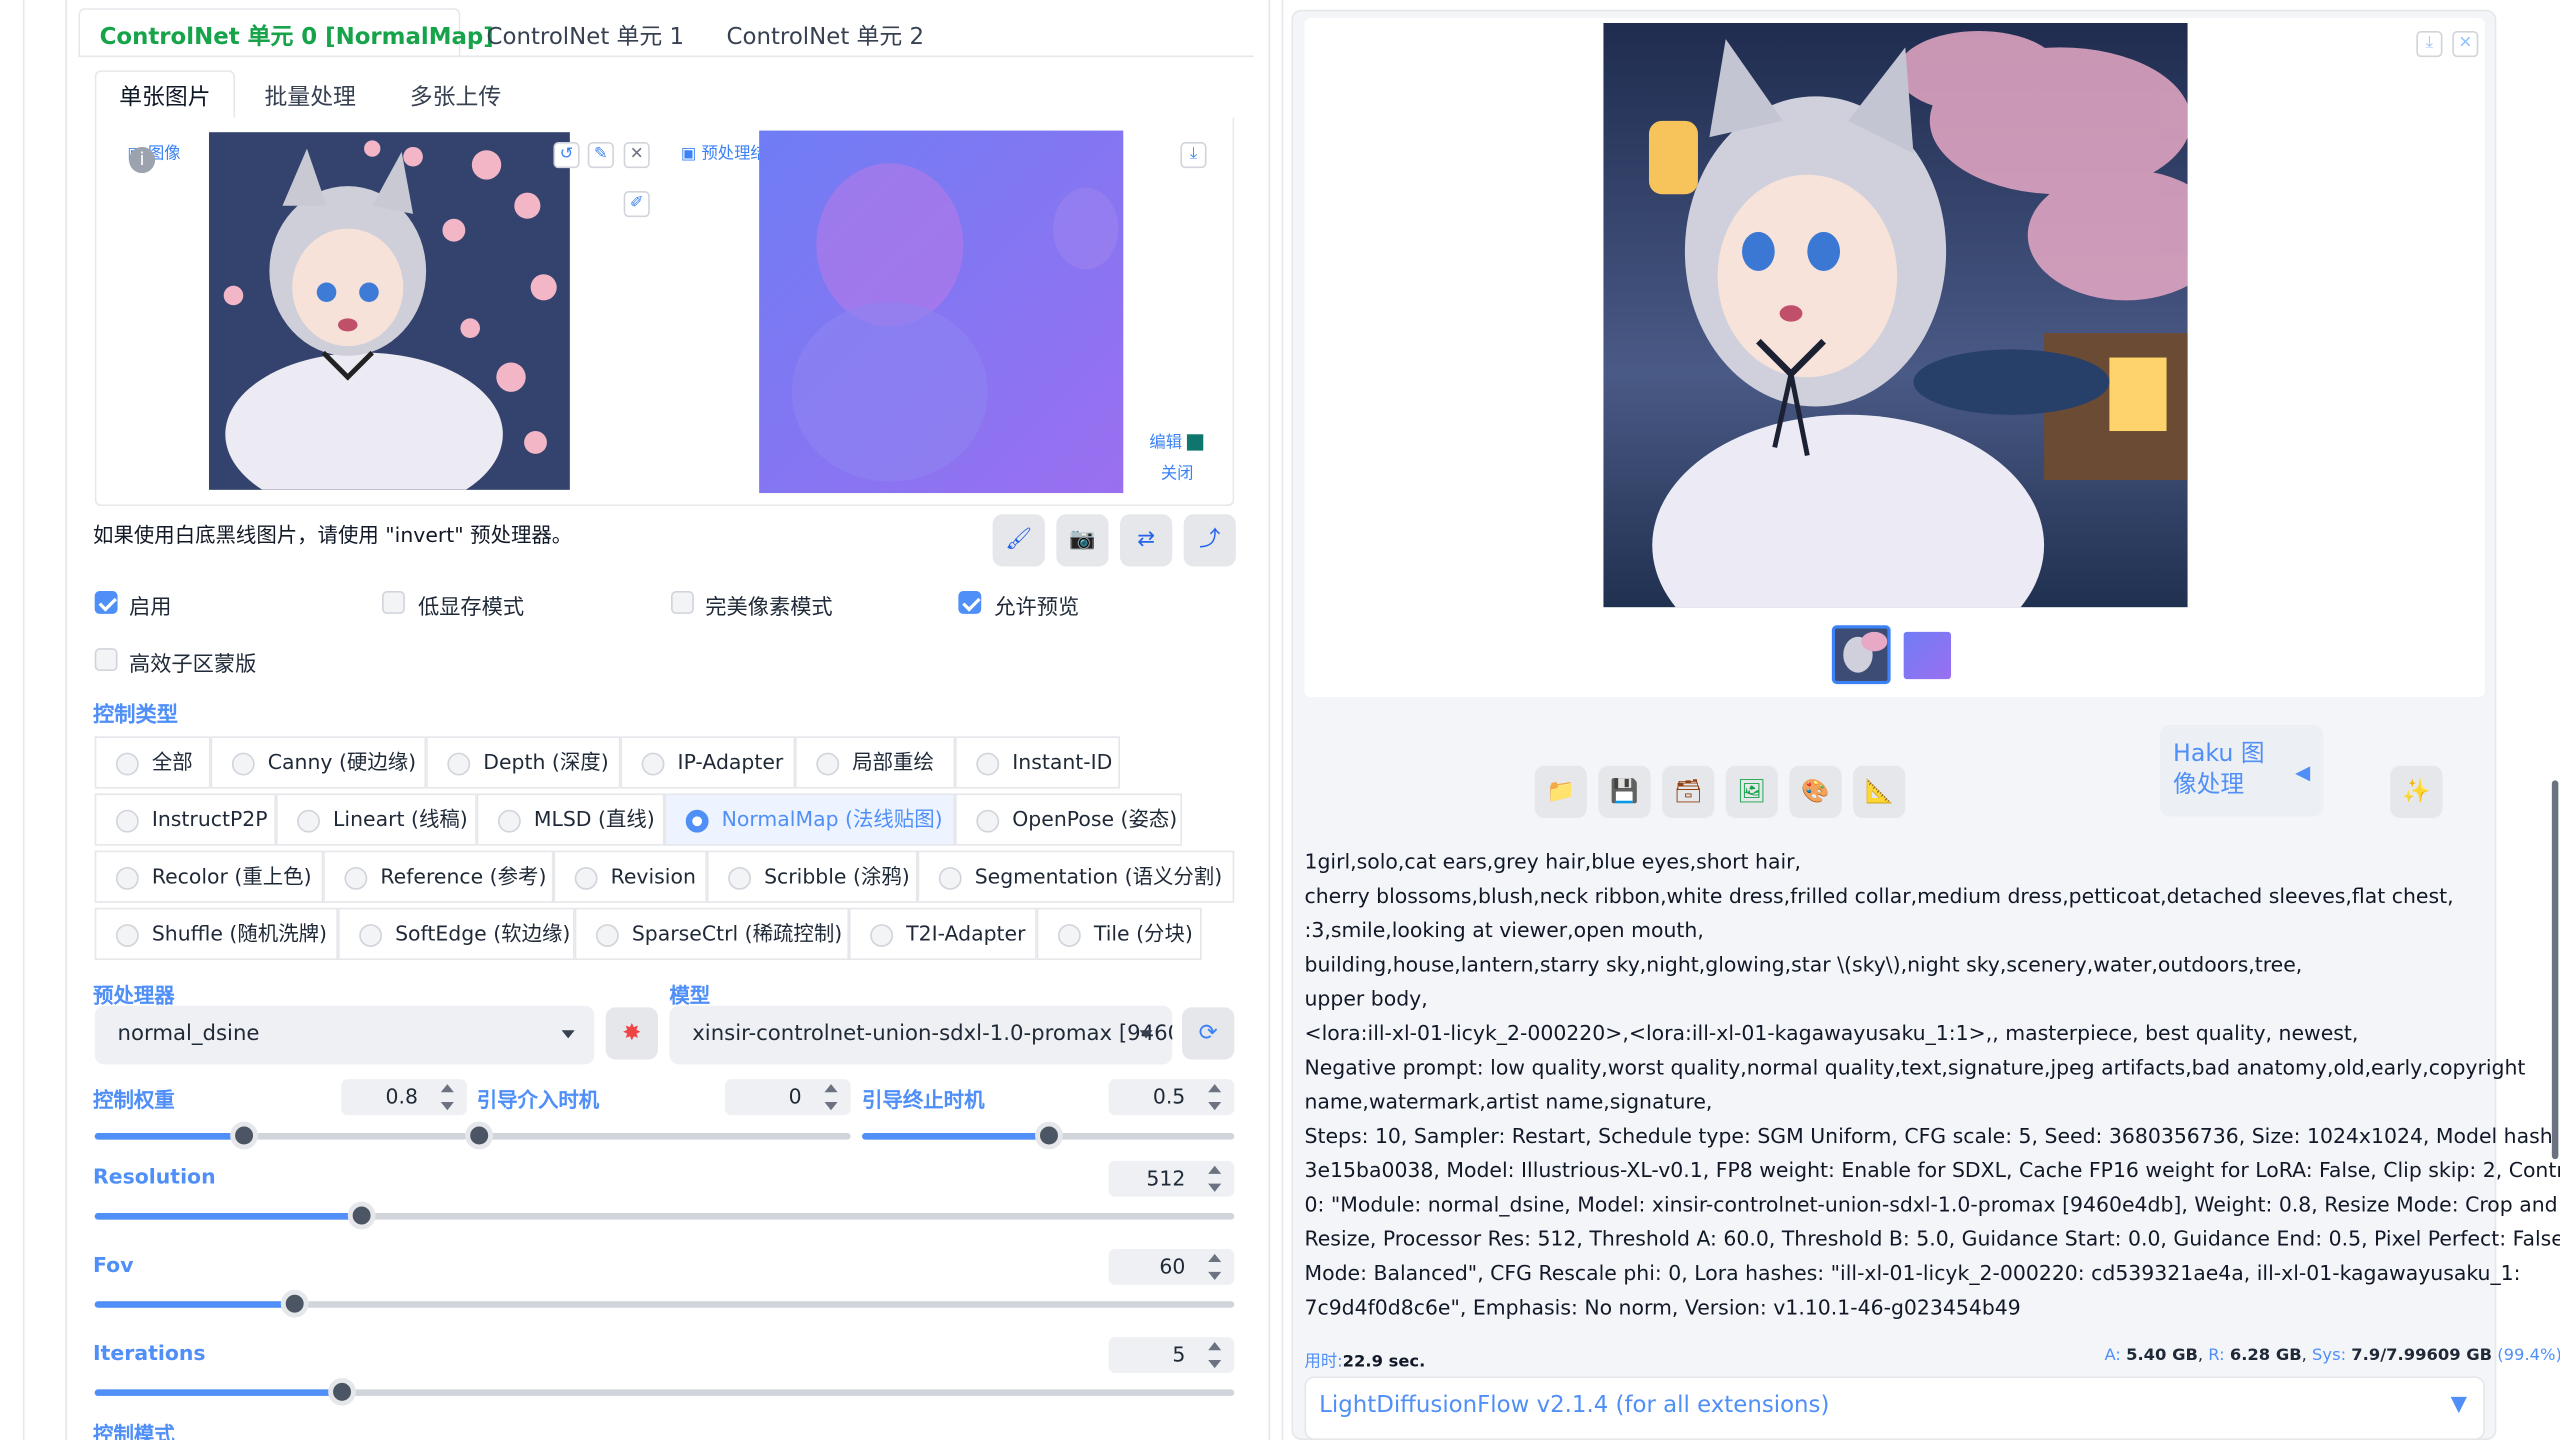 This screenshot has width=2560, height=1440. What do you see at coordinates (216, 934) in the screenshot?
I see `control-type-shuffle: Shuffle (随机洗牌)` at bounding box center [216, 934].